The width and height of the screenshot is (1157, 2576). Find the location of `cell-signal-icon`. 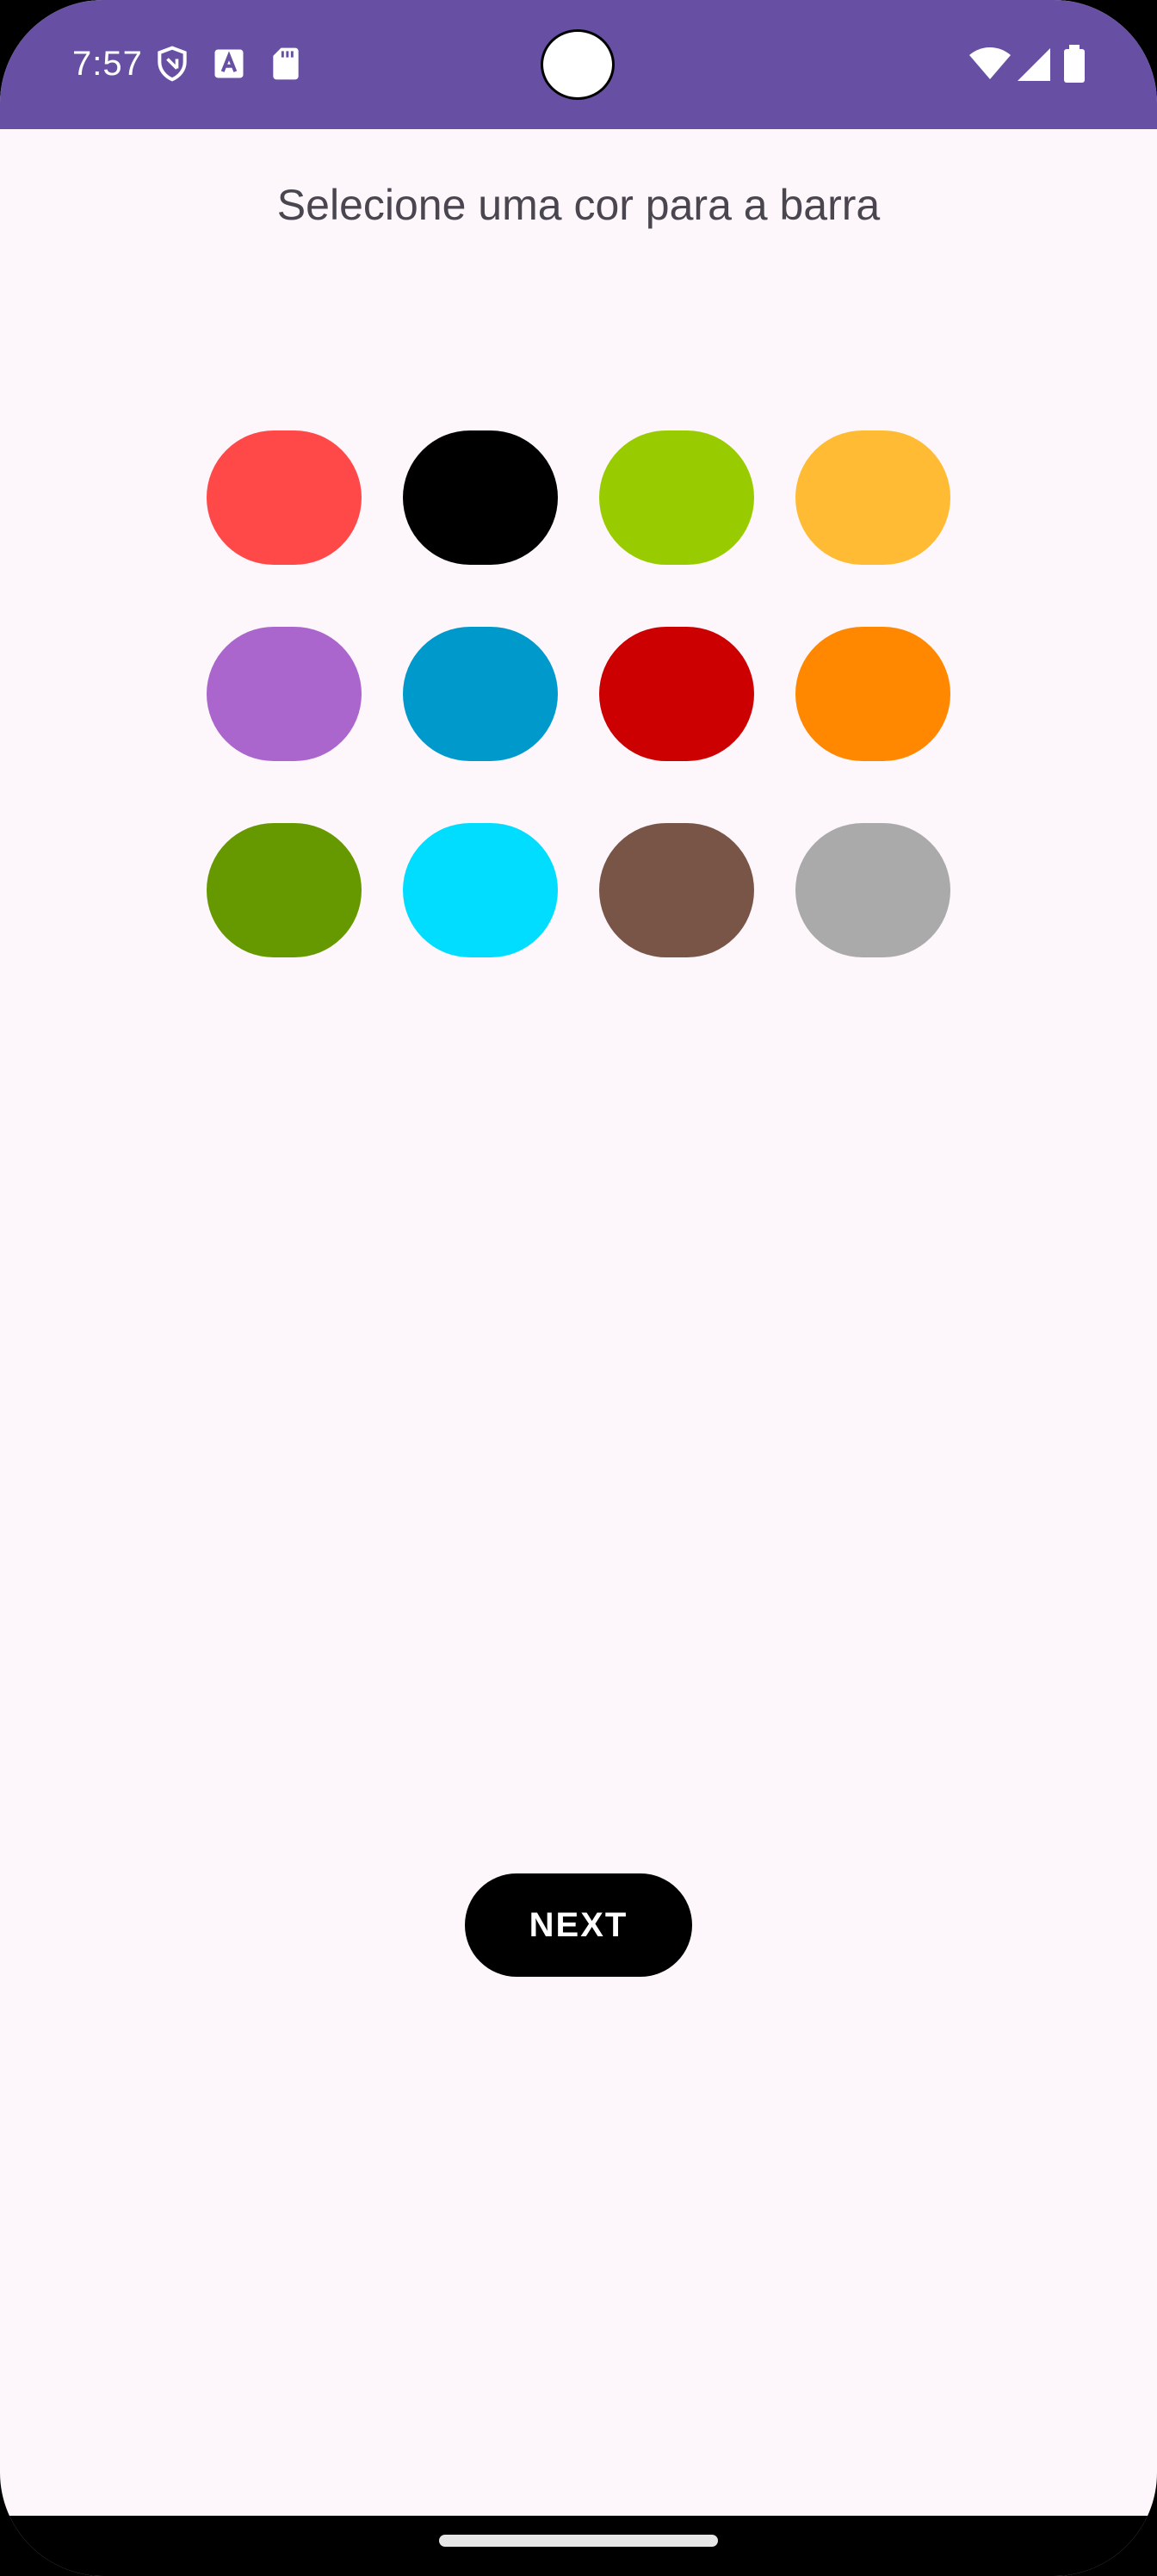

cell-signal-icon is located at coordinates (1033, 64).